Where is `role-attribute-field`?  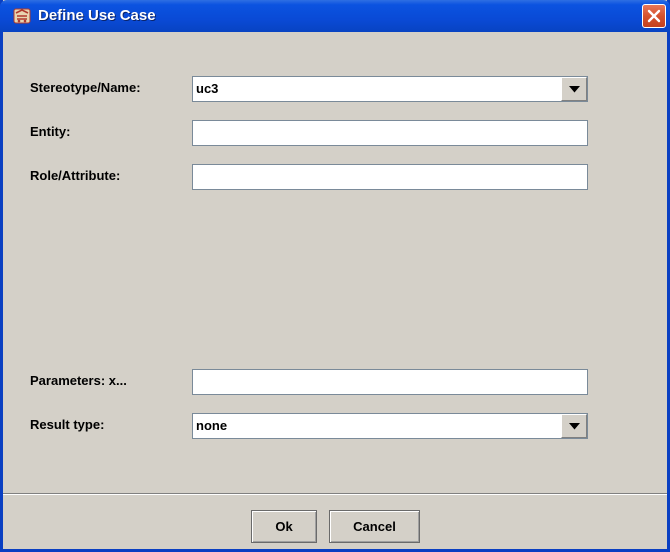
role-attribute-field is located at coordinates (390, 177).